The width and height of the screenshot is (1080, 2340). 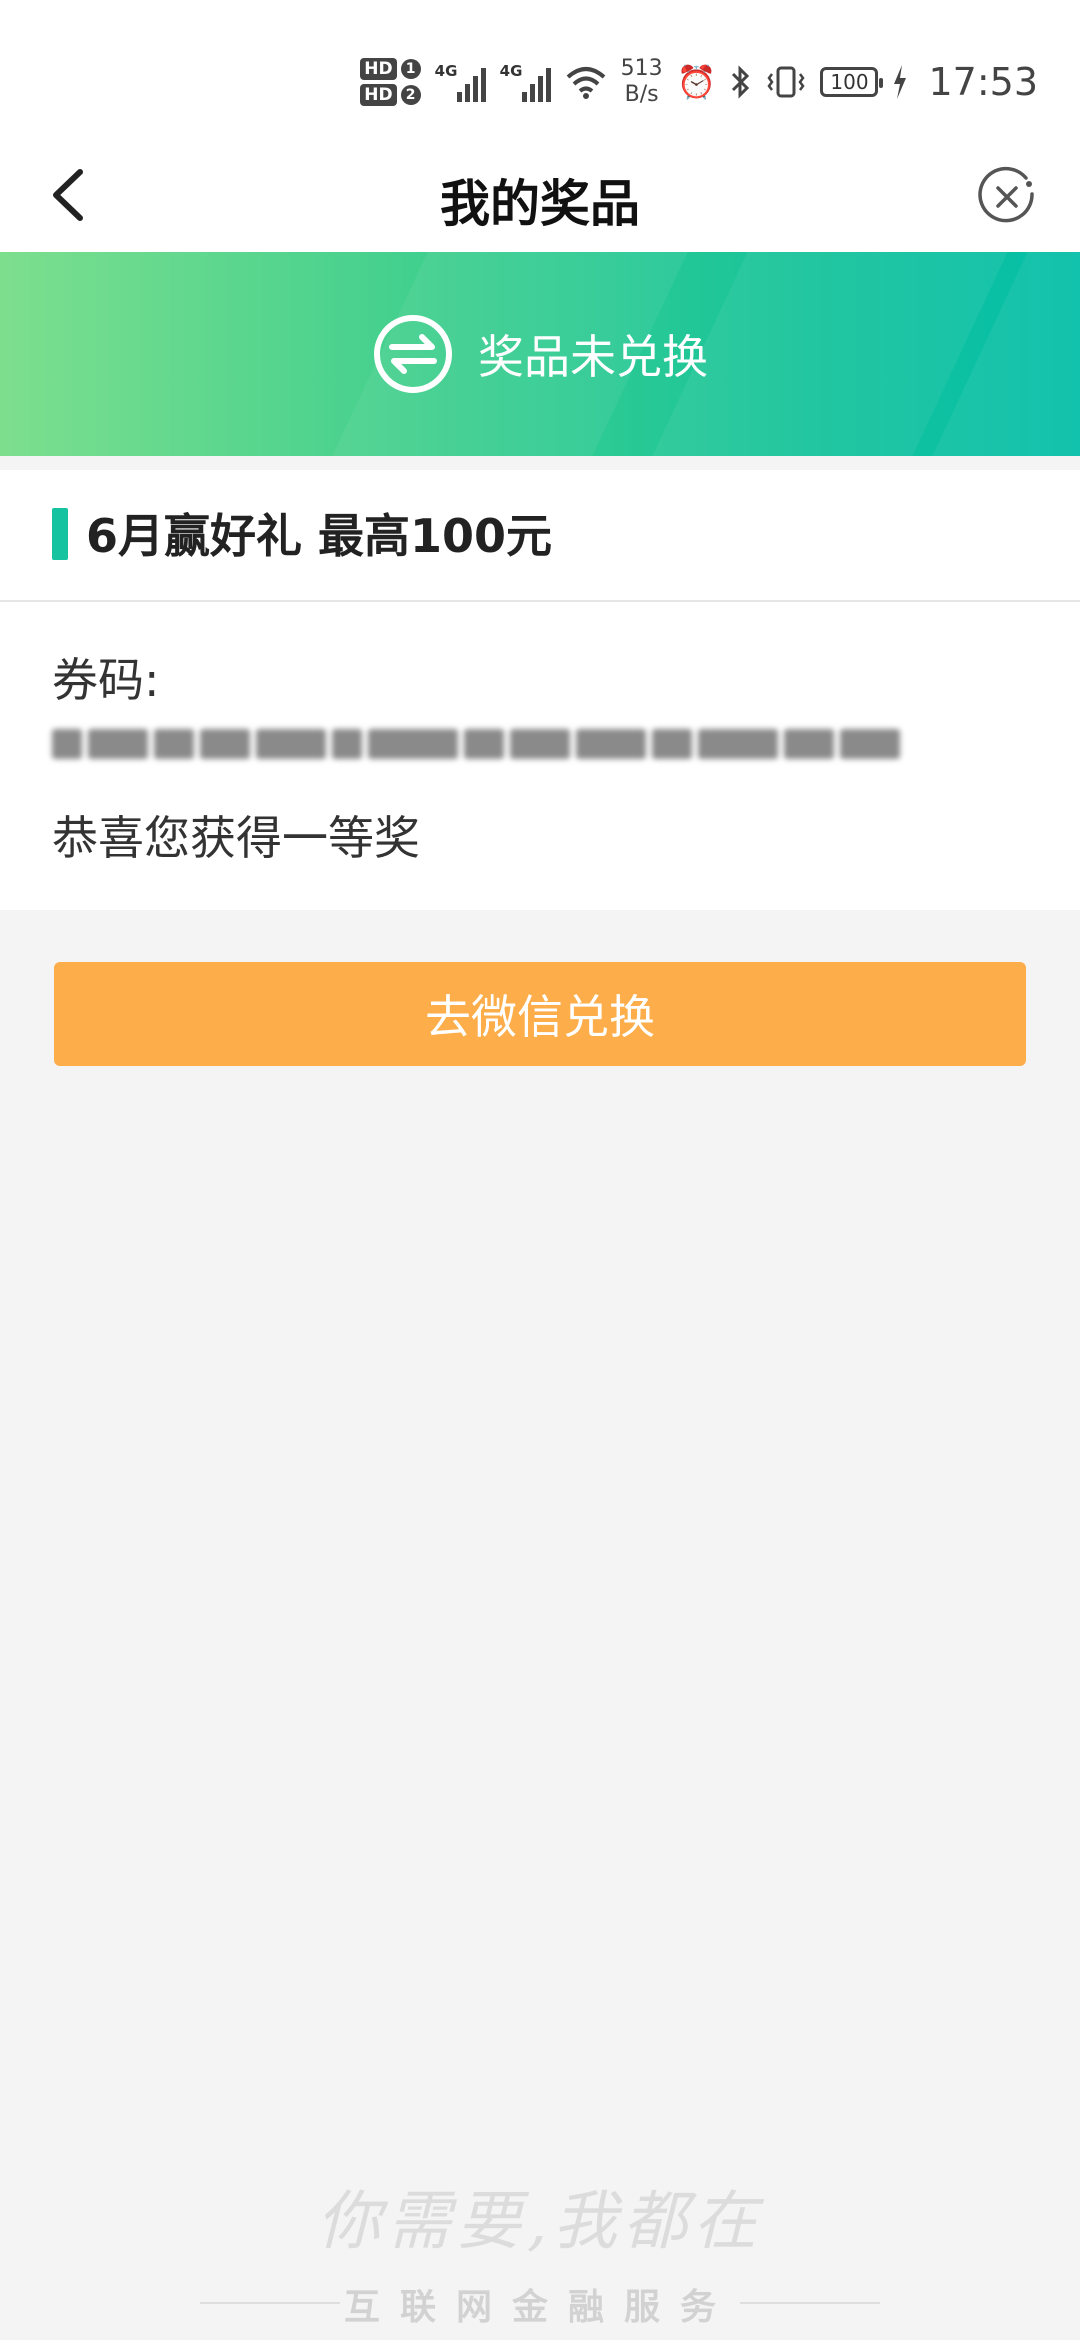 I want to click on bluetooth-icon, so click(x=741, y=82).